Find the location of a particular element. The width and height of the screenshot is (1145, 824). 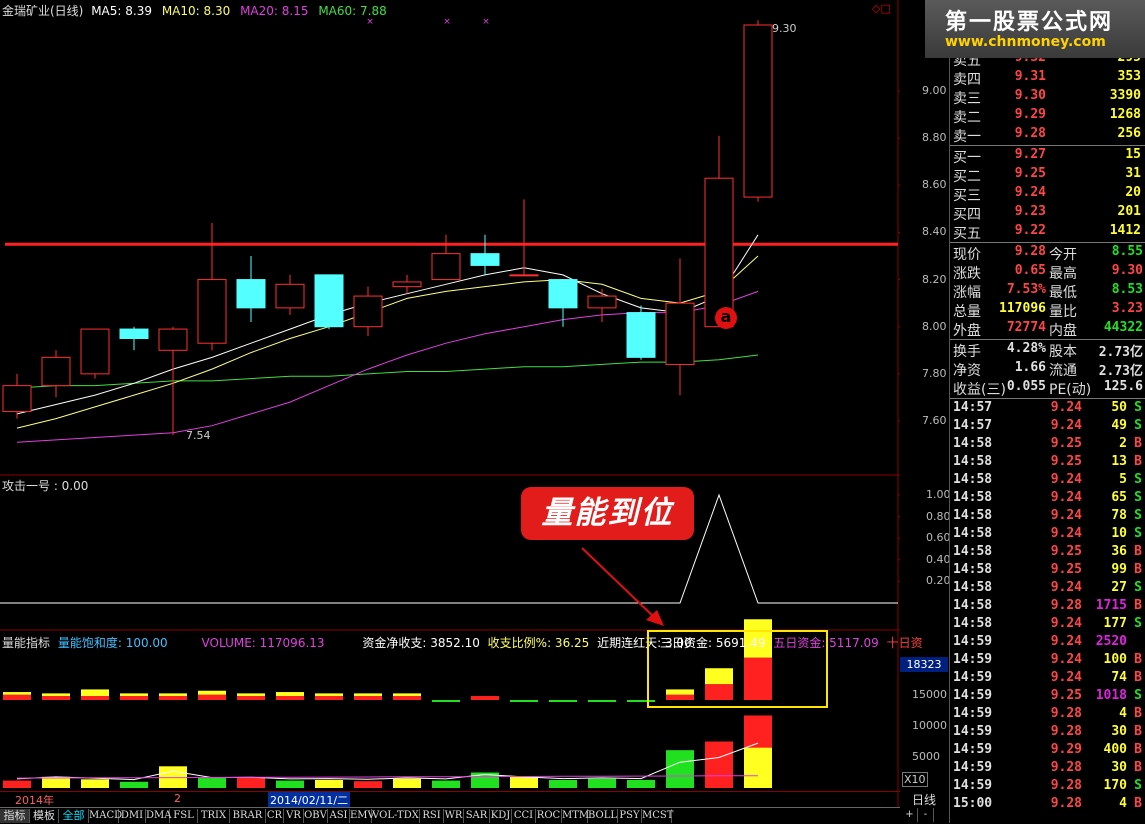

period-label: 日线 is located at coordinates (924, 799).